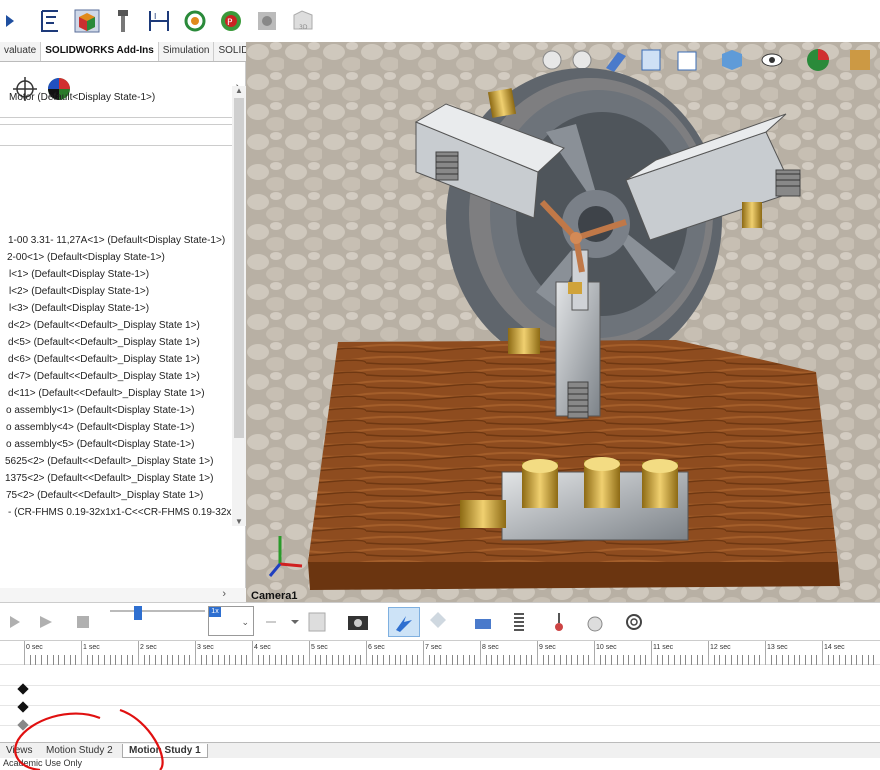 Image resolution: width=880 pixels, height=770 pixels. What do you see at coordinates (552, 60) in the screenshot?
I see `zoom-to-fit-icon` at bounding box center [552, 60].